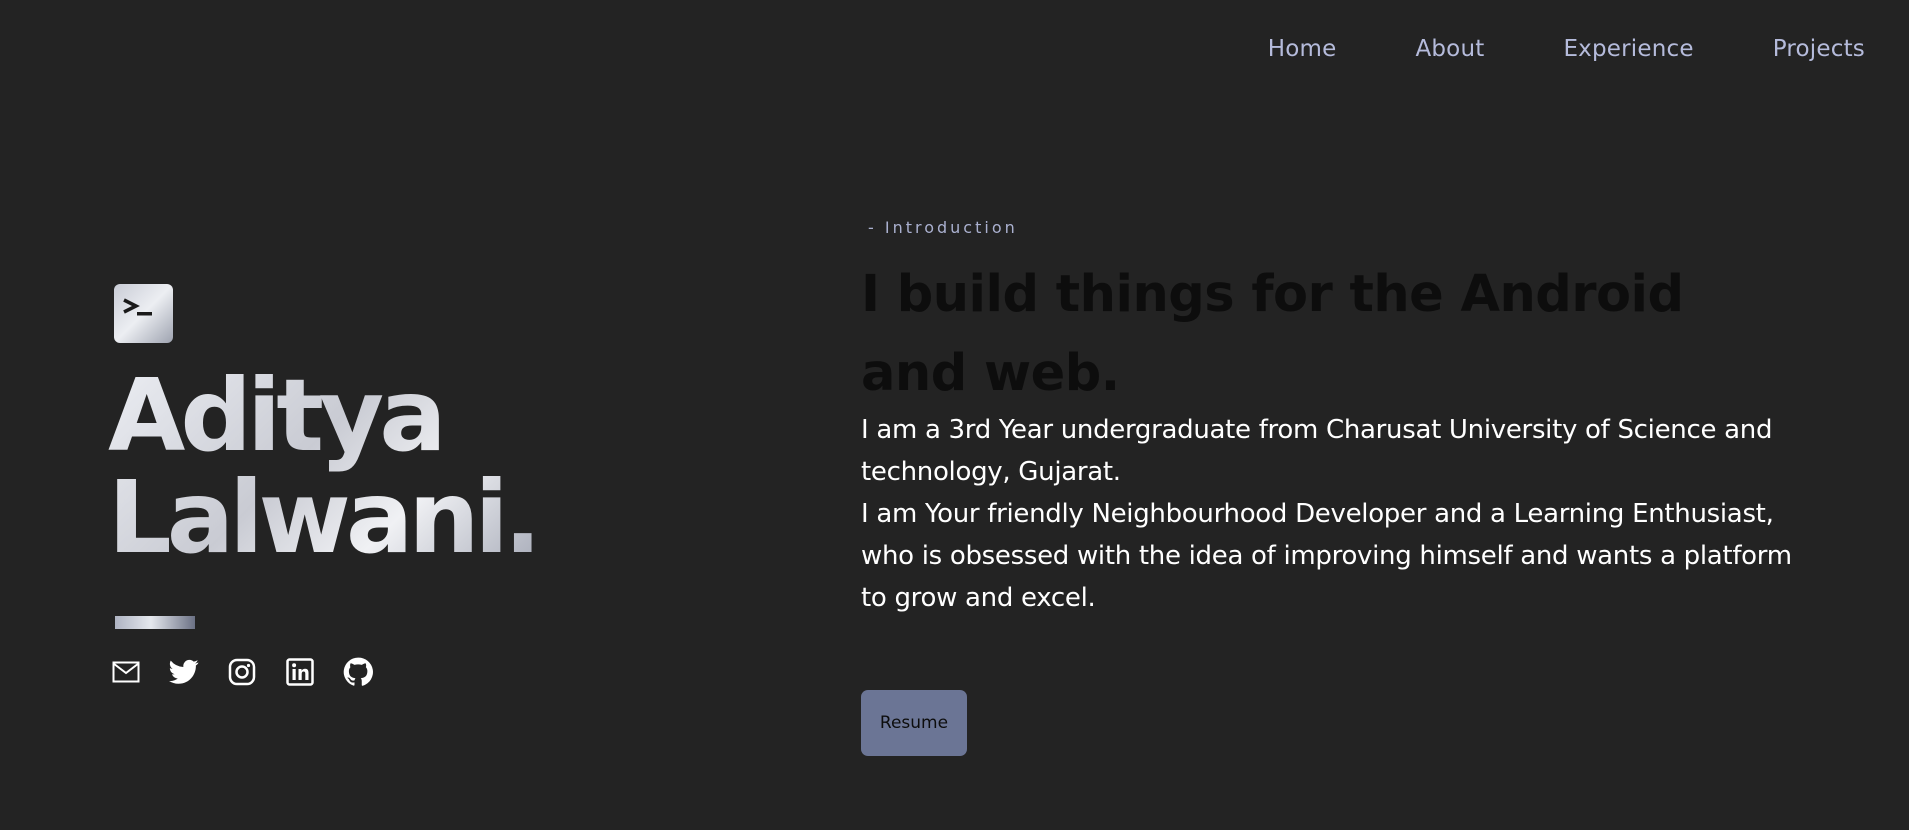  What do you see at coordinates (943, 227) in the screenshot?
I see `intro-label: - Introduction` at bounding box center [943, 227].